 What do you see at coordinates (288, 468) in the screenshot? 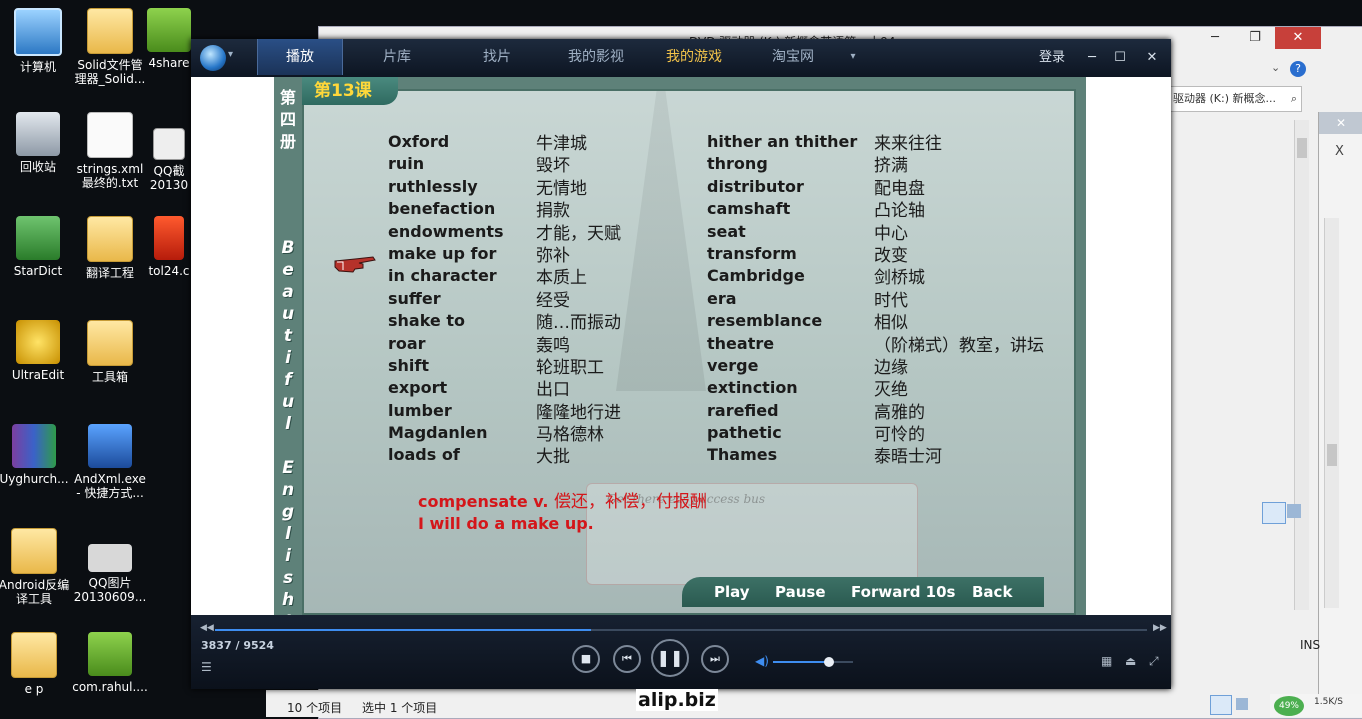
I see `series-title-char: E` at bounding box center [288, 468].